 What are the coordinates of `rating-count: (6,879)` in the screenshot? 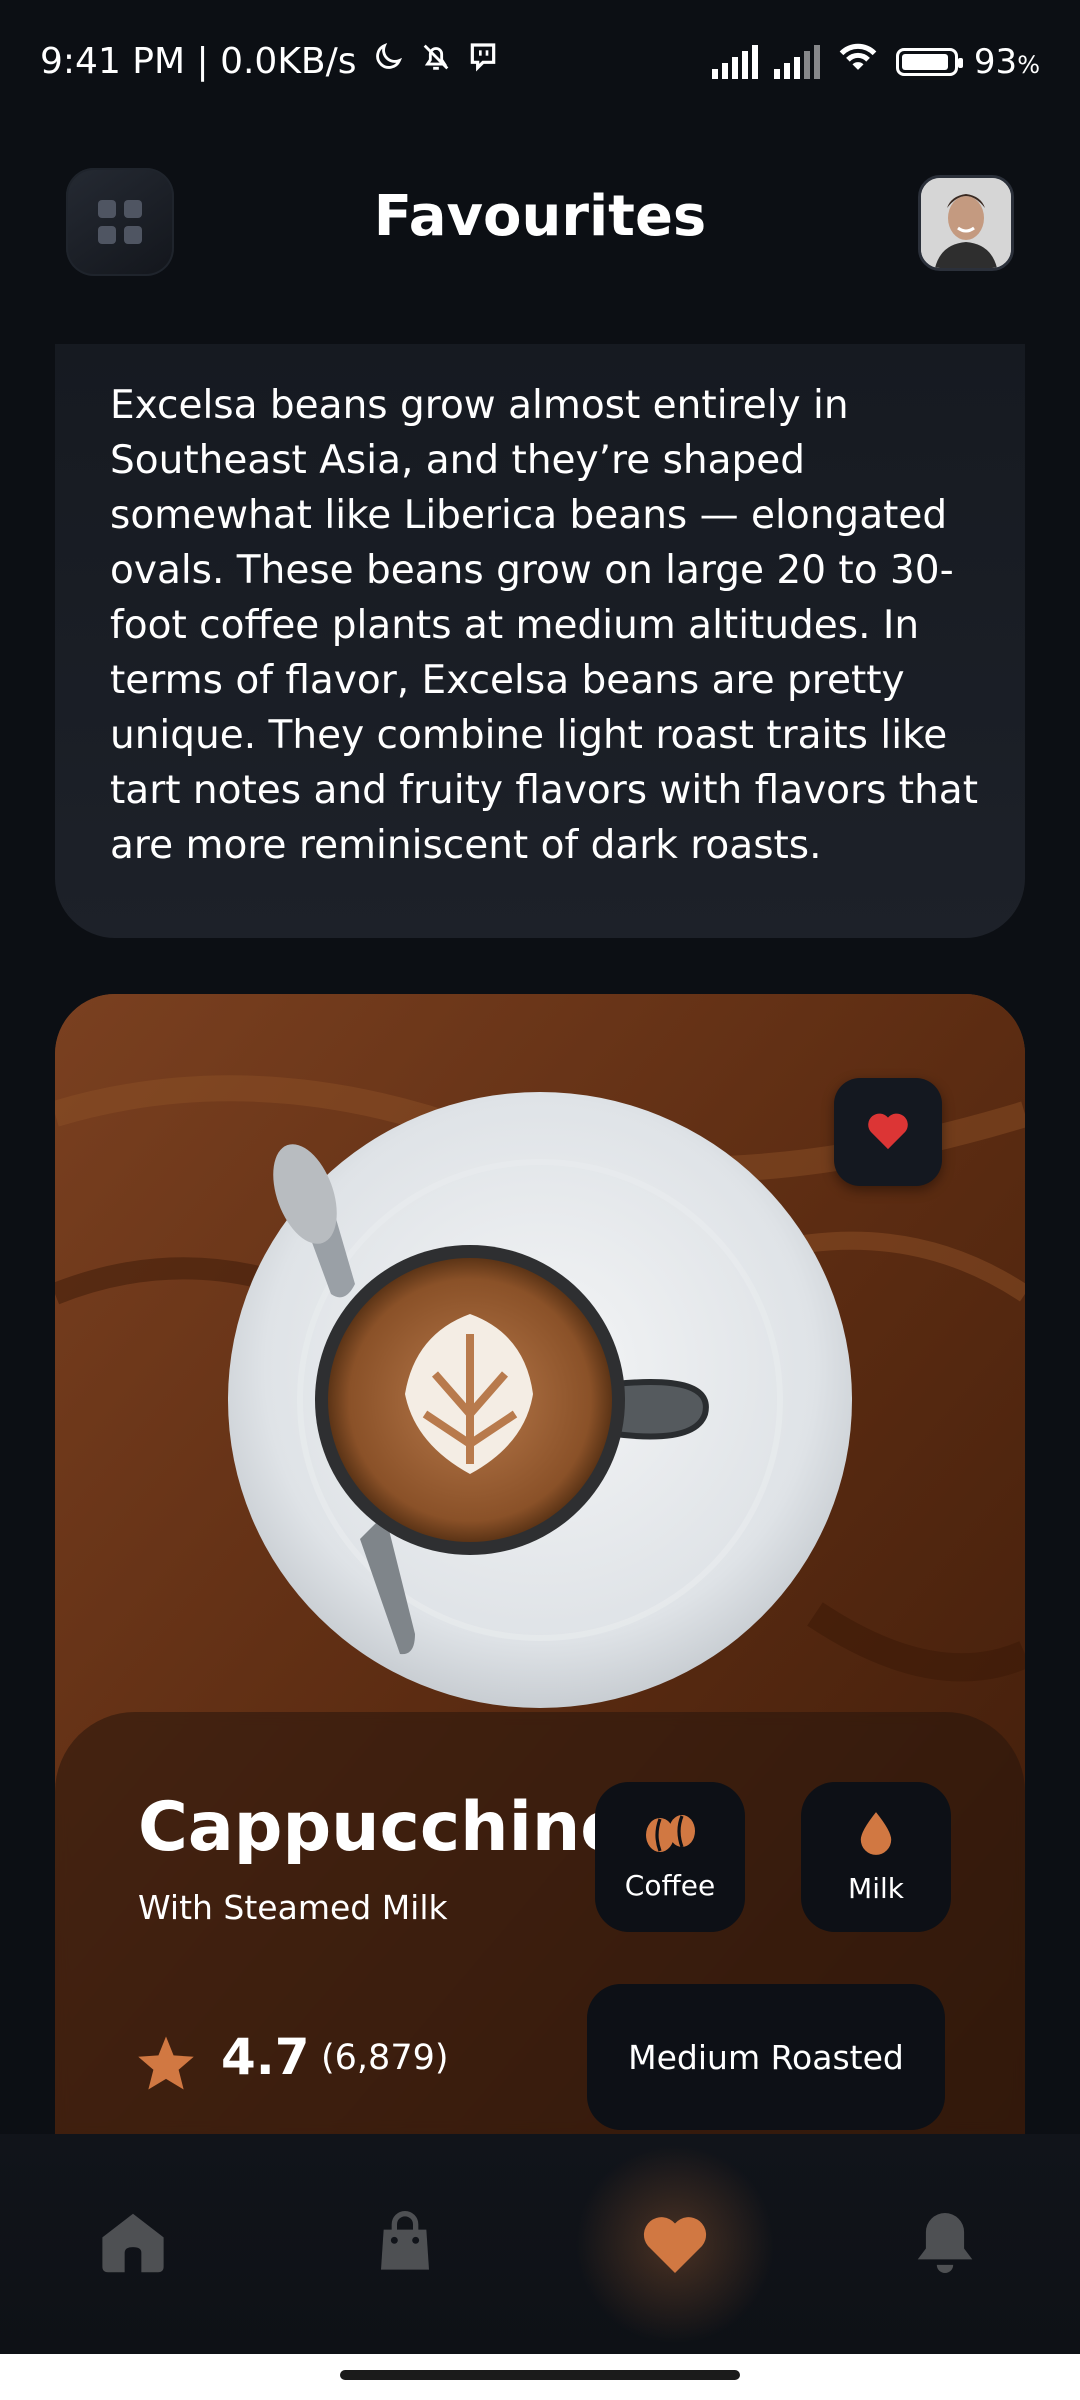 It's located at (385, 2058).